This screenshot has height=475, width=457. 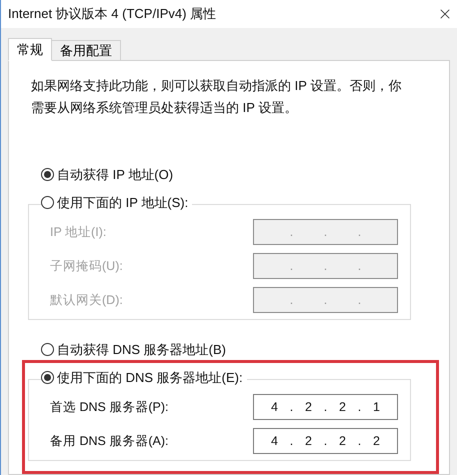 I want to click on radio-label: 使用下面的 IP 地址(S):, so click(x=122, y=203).